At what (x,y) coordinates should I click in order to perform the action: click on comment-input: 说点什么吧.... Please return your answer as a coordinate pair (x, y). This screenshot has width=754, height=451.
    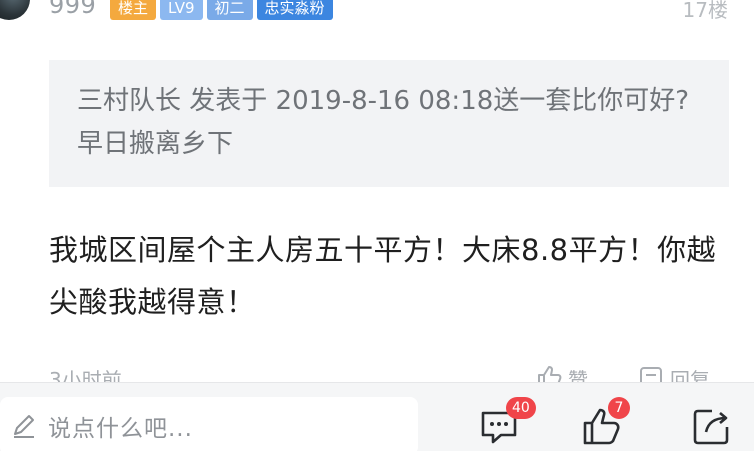
    Looking at the image, I should click on (209, 424).